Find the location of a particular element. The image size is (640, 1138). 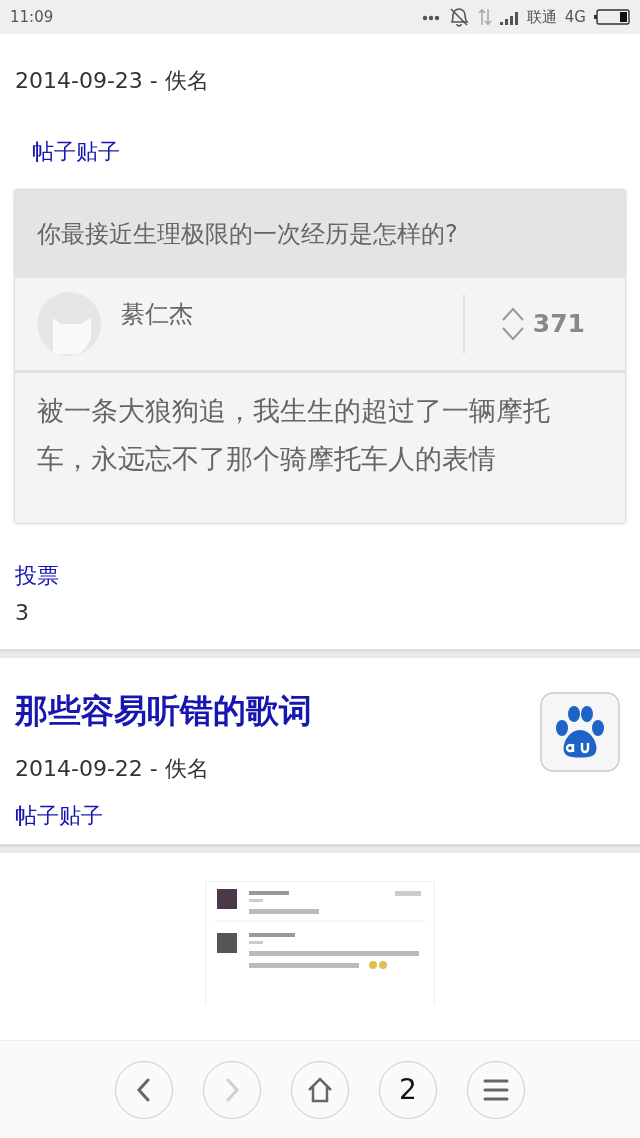

vote-label: 投票 is located at coordinates (37, 576).